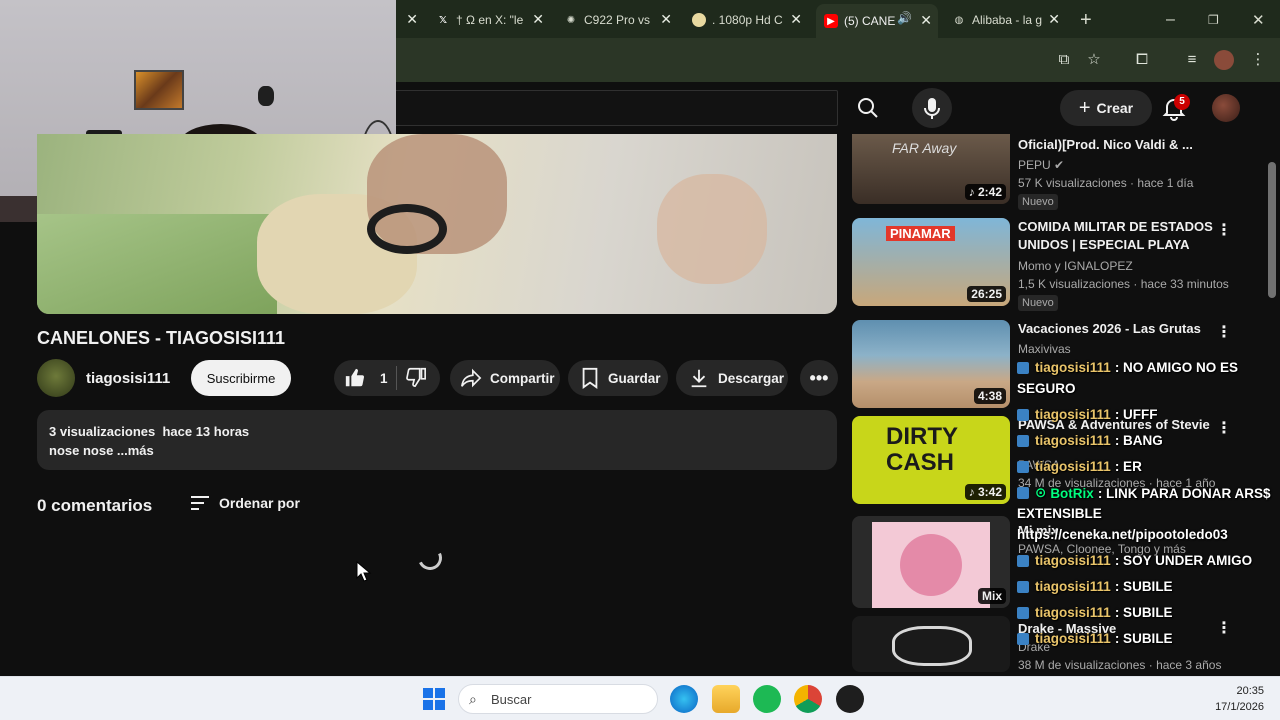  I want to click on video-thumbnail: PINAMAR 26:25, so click(931, 262).